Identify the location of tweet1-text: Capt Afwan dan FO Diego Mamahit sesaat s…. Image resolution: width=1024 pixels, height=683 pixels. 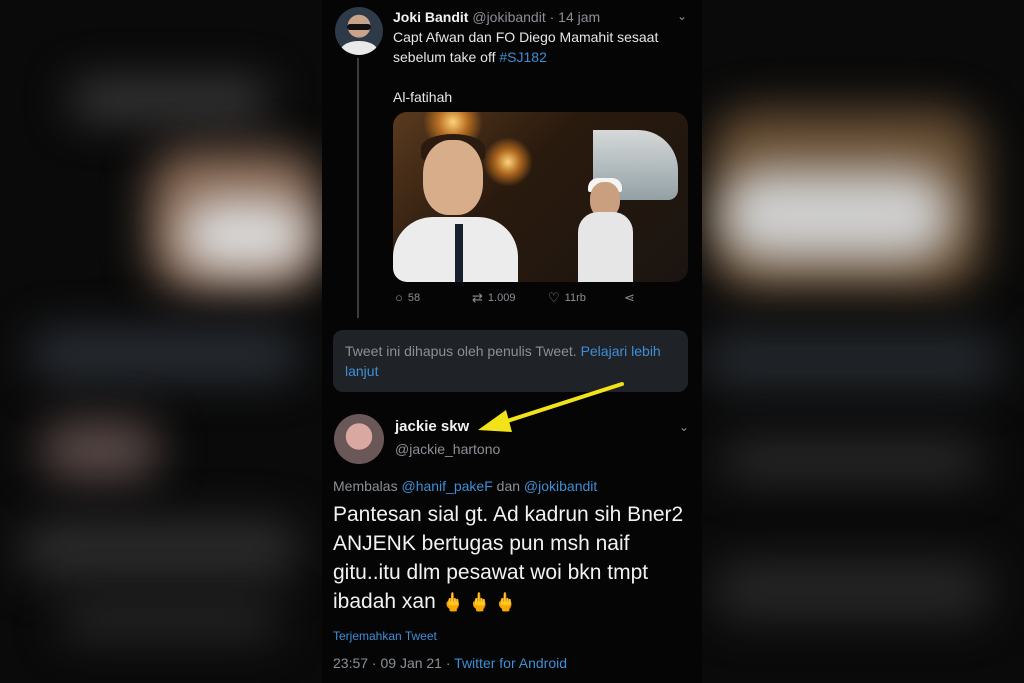
(526, 47).